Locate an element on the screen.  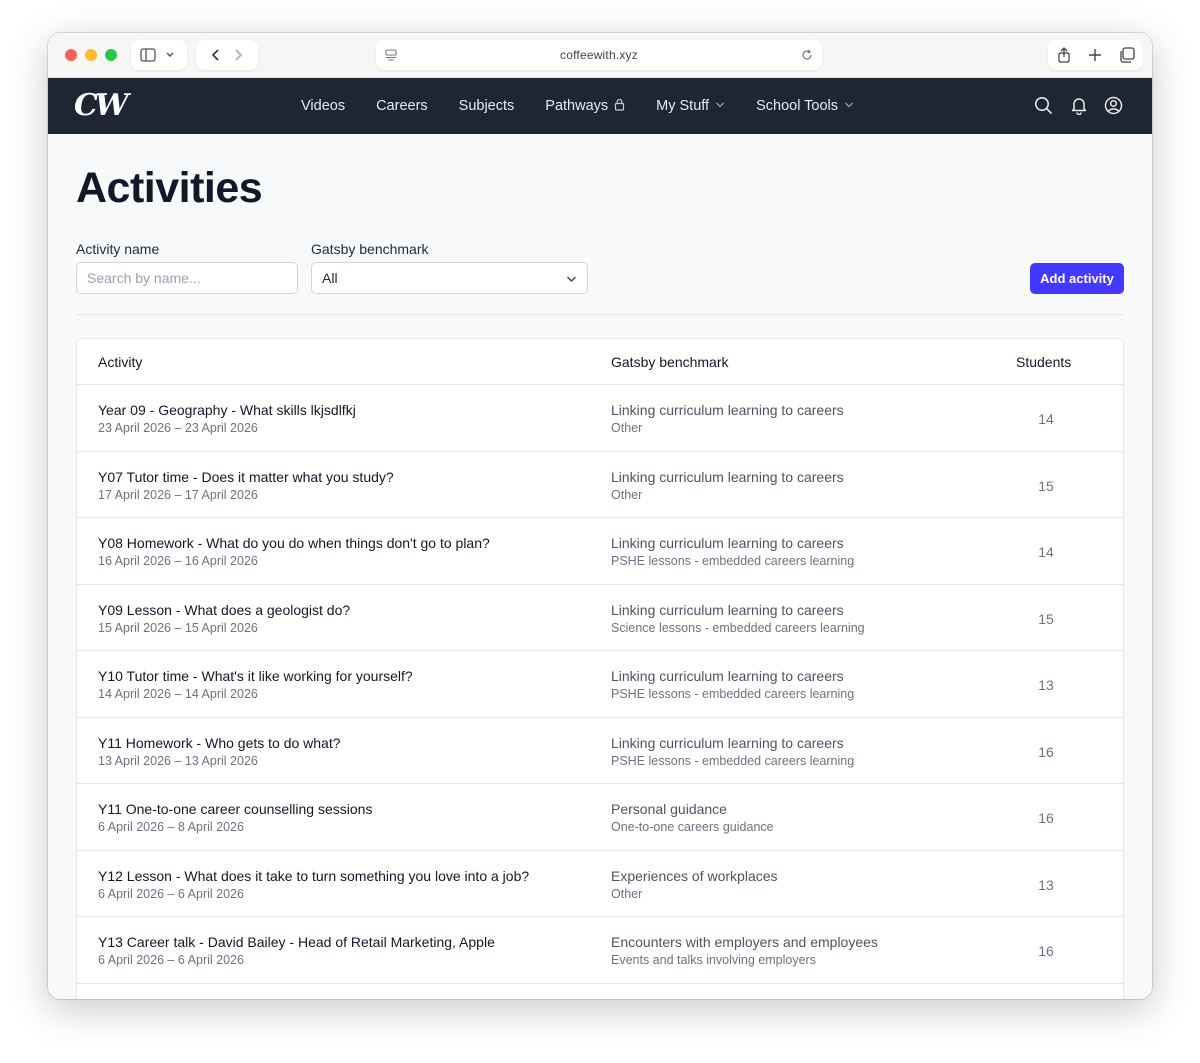
share-icon is located at coordinates (1064, 55).